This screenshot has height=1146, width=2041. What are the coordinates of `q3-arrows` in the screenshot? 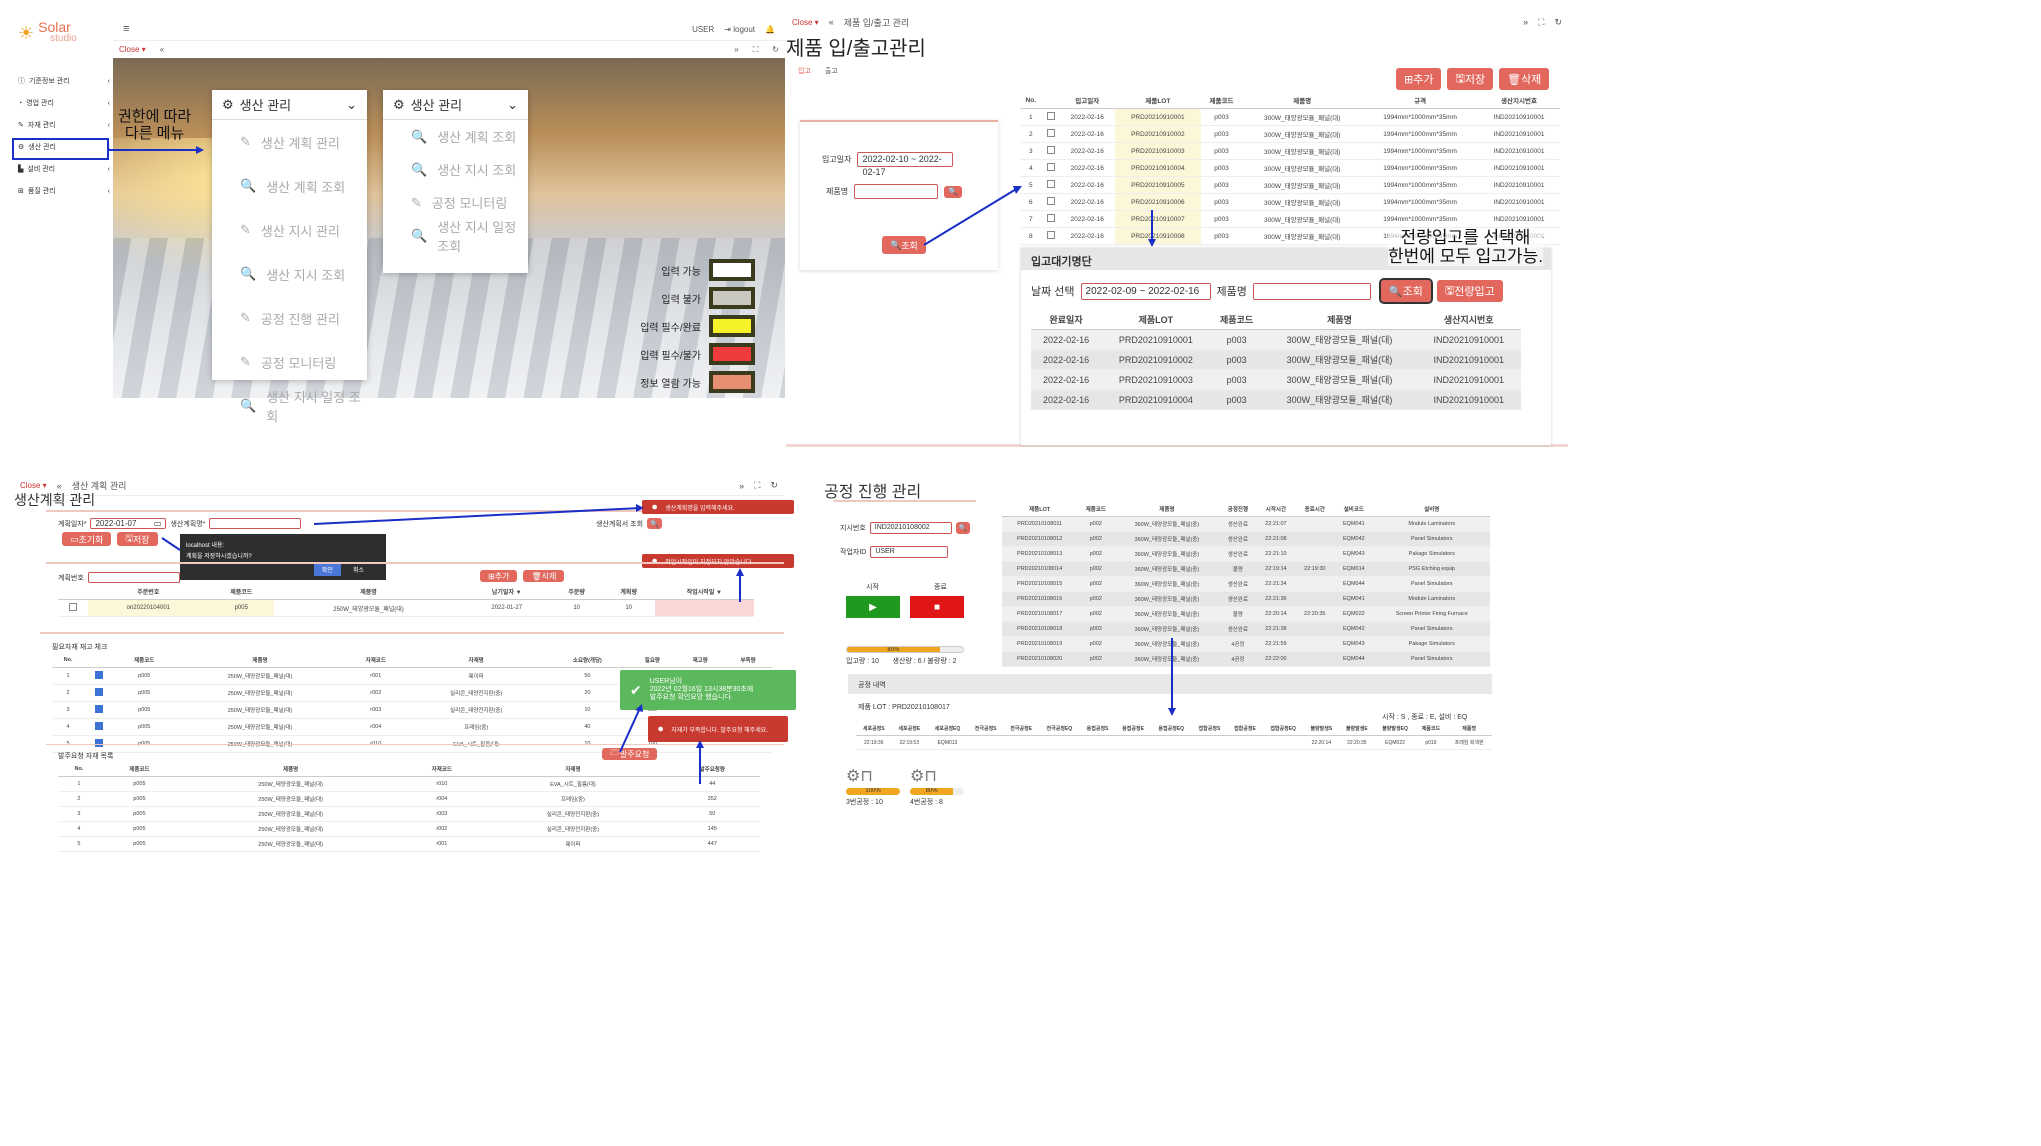 It's located at (452, 644).